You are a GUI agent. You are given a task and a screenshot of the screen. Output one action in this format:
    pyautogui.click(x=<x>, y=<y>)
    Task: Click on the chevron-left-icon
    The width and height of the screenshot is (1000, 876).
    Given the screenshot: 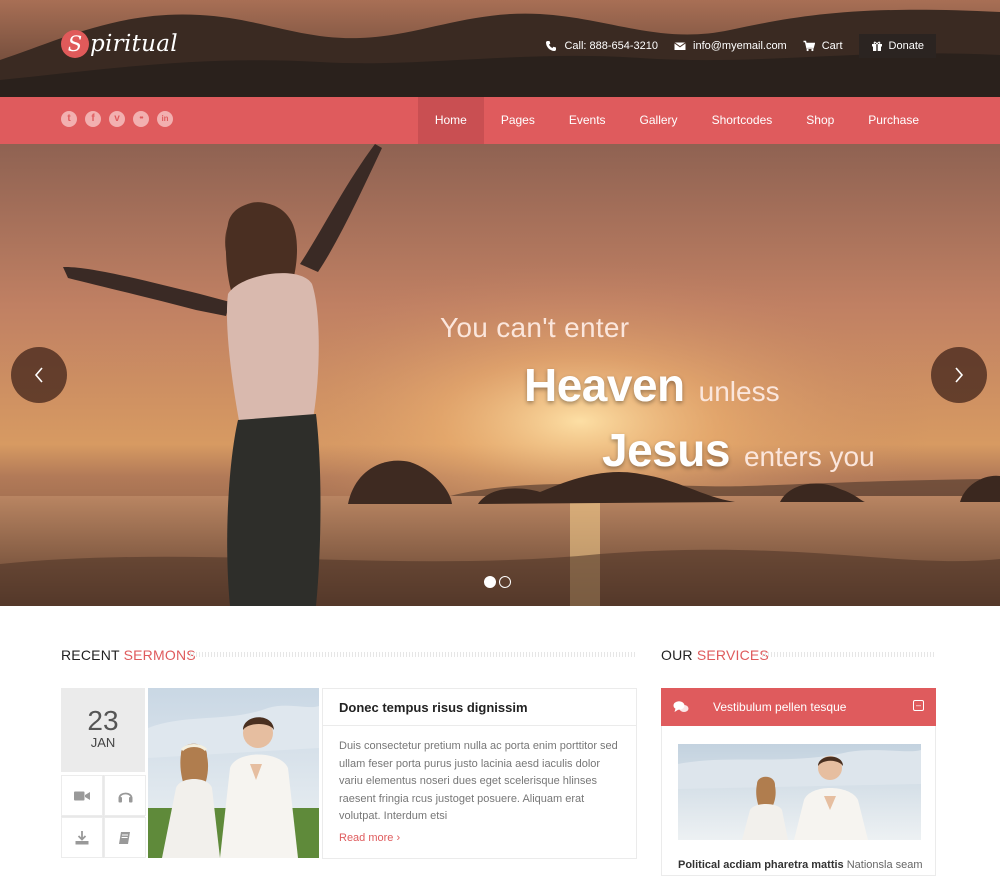 What is the action you would take?
    pyautogui.click(x=38, y=375)
    